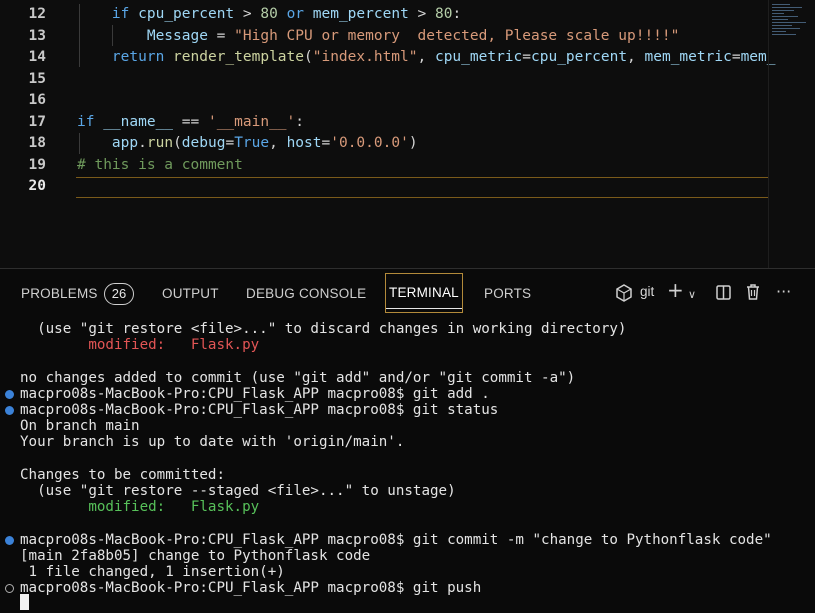 The width and height of the screenshot is (815, 613). I want to click on line-number: 18, so click(37, 143).